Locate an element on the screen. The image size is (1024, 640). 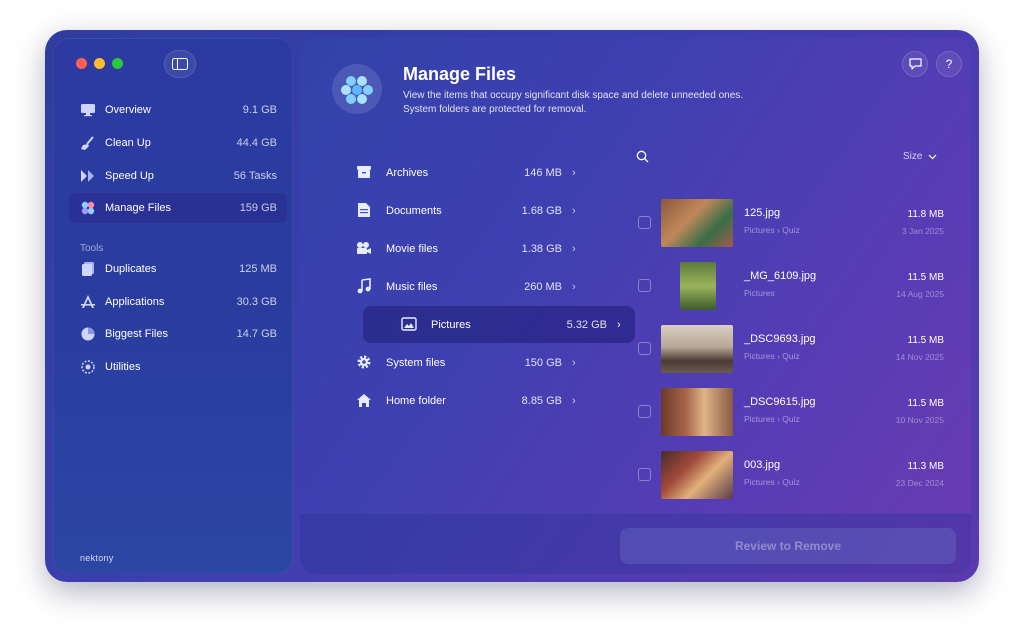
category-size: 146 MB is located at coordinates (543, 172).